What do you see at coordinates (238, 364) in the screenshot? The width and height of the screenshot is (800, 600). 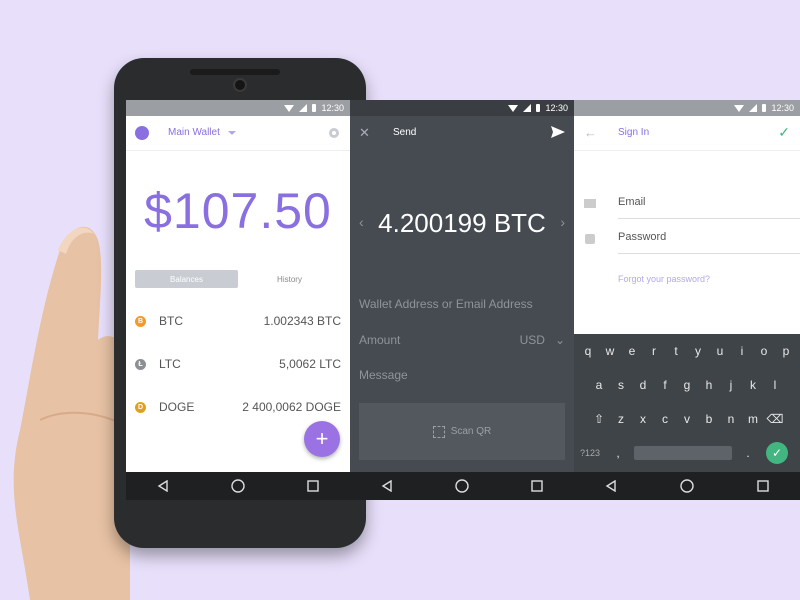 I see `coin-row-ltc: Ł LTC 5,0062 LTC` at bounding box center [238, 364].